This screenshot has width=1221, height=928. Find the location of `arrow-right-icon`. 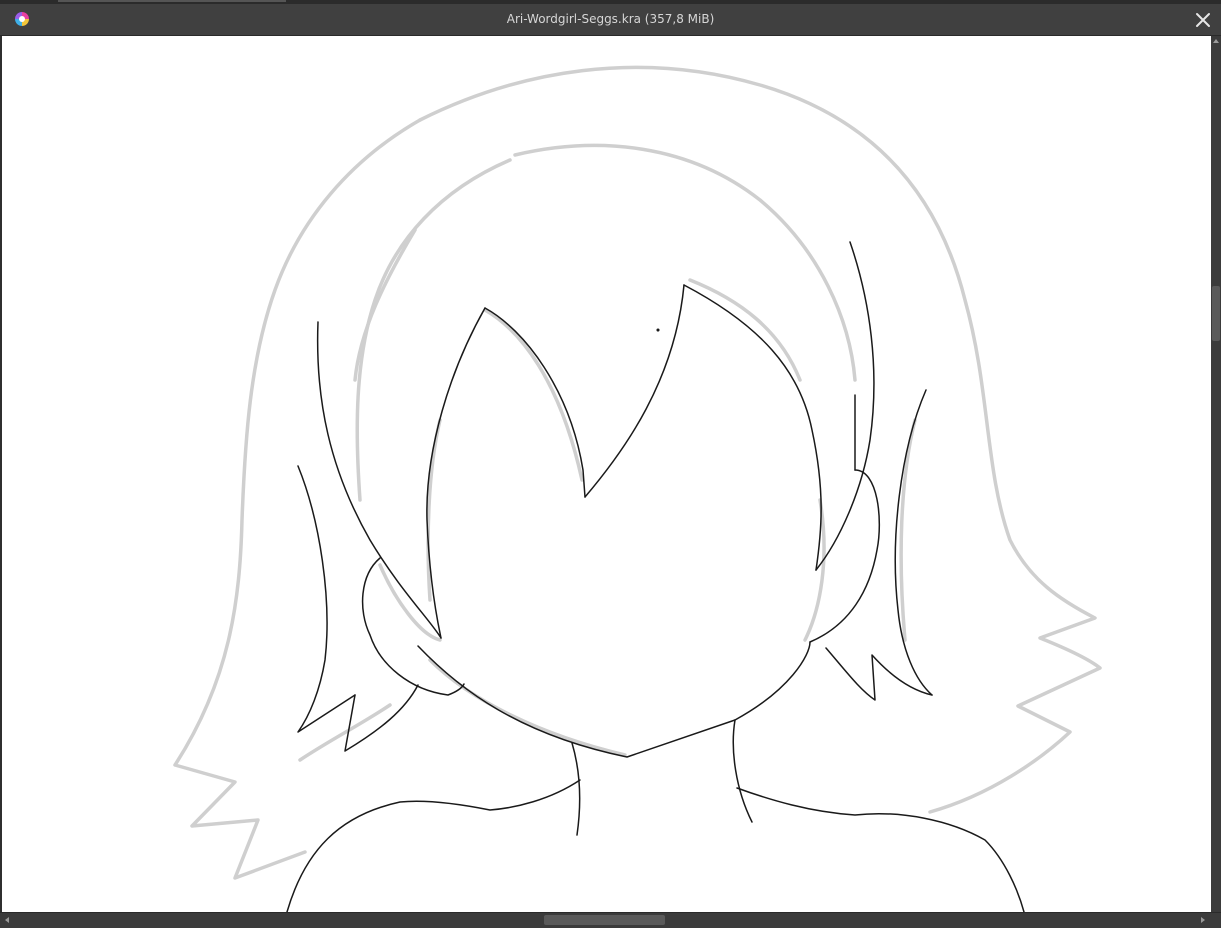

arrow-right-icon is located at coordinates (1203, 920).